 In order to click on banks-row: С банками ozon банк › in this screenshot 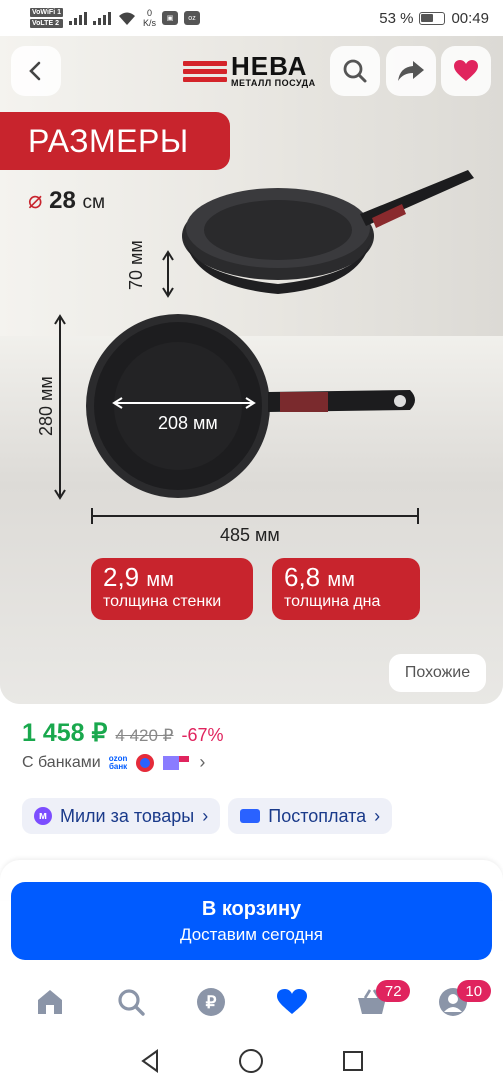, I will do `click(113, 762)`.